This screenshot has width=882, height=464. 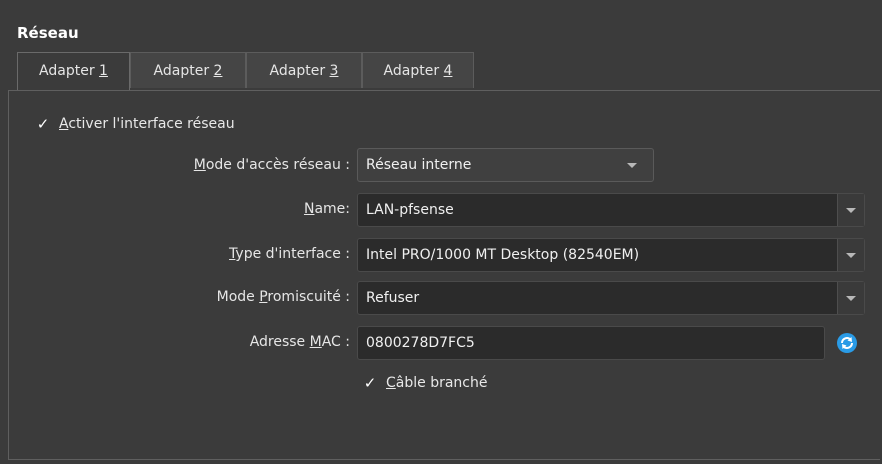 What do you see at coordinates (505, 165) in the screenshot?
I see `mode-select: Réseau interne` at bounding box center [505, 165].